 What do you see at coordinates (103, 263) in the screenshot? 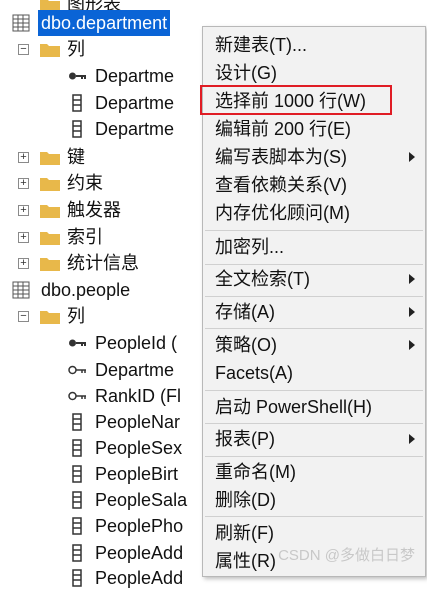
I see `tree-node-label: 统计信息` at bounding box center [103, 263].